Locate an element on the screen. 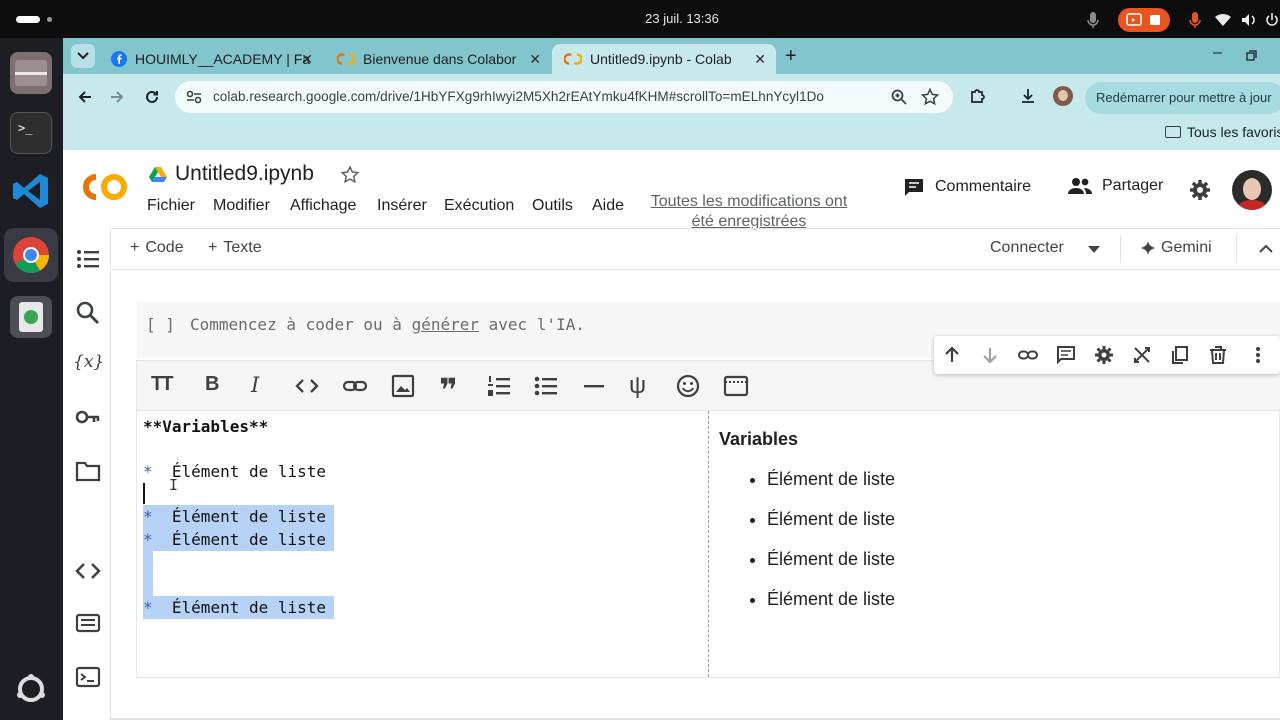  bookmark-star-icon is located at coordinates (930, 97).